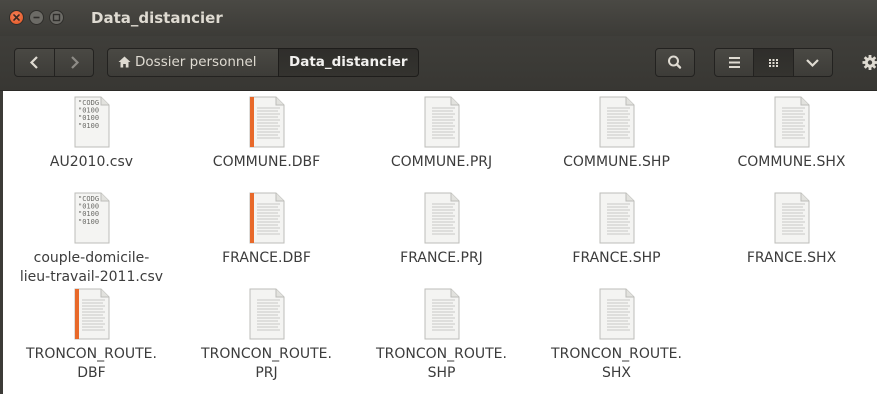  I want to click on minimize-window-button, so click(36, 17).